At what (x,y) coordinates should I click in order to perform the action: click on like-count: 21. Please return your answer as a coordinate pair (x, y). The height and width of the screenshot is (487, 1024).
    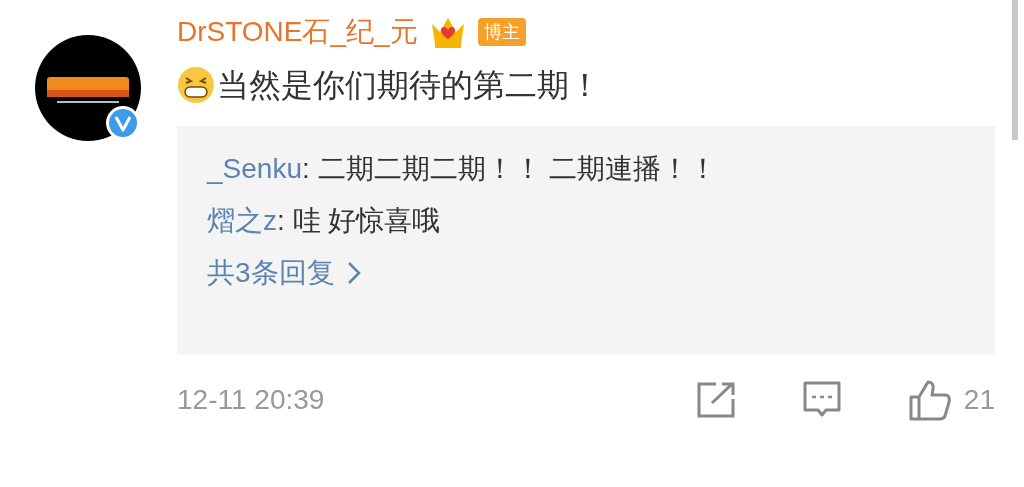
    Looking at the image, I should click on (979, 400).